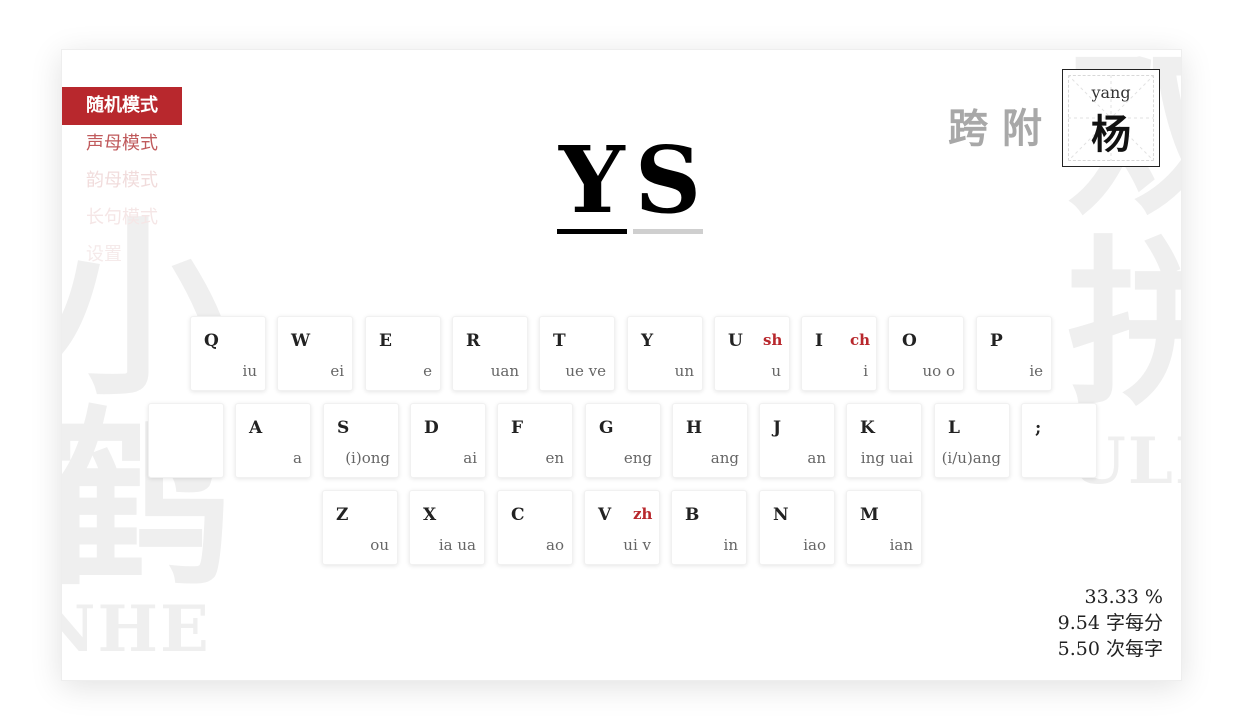  What do you see at coordinates (781, 515) in the screenshot?
I see `key-letter: N` at bounding box center [781, 515].